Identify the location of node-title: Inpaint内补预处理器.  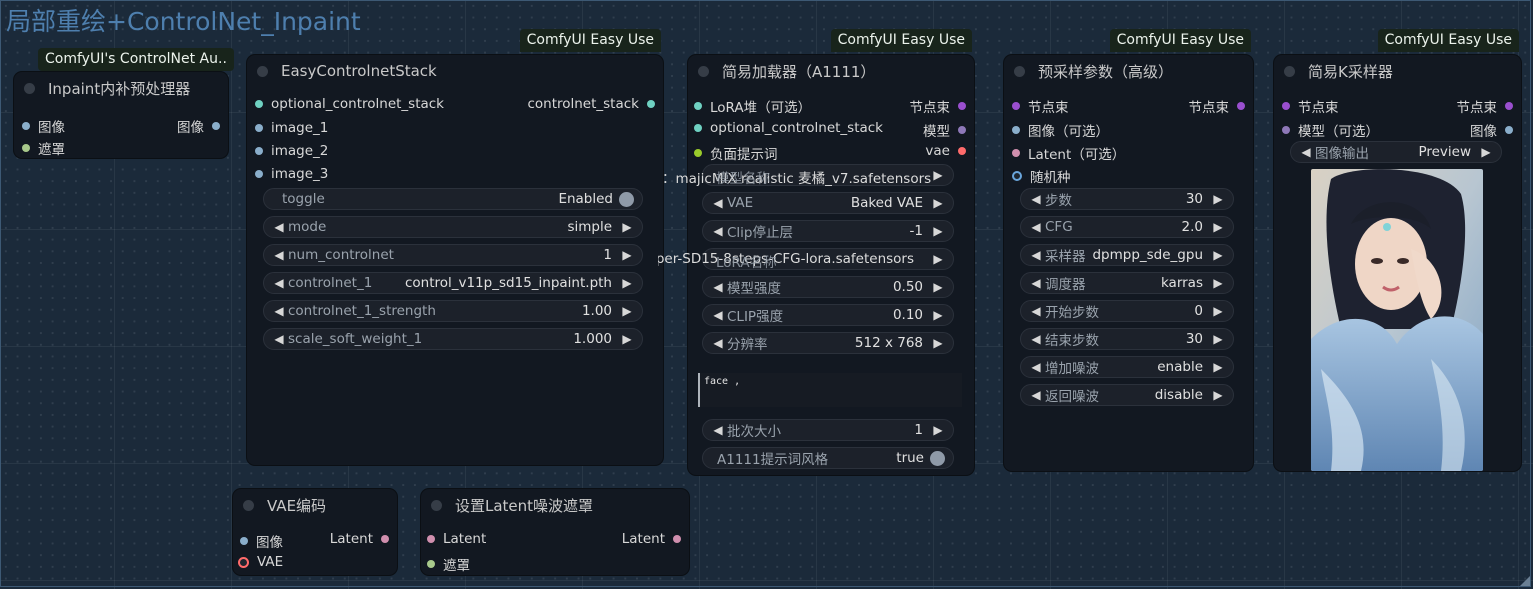
(121, 88).